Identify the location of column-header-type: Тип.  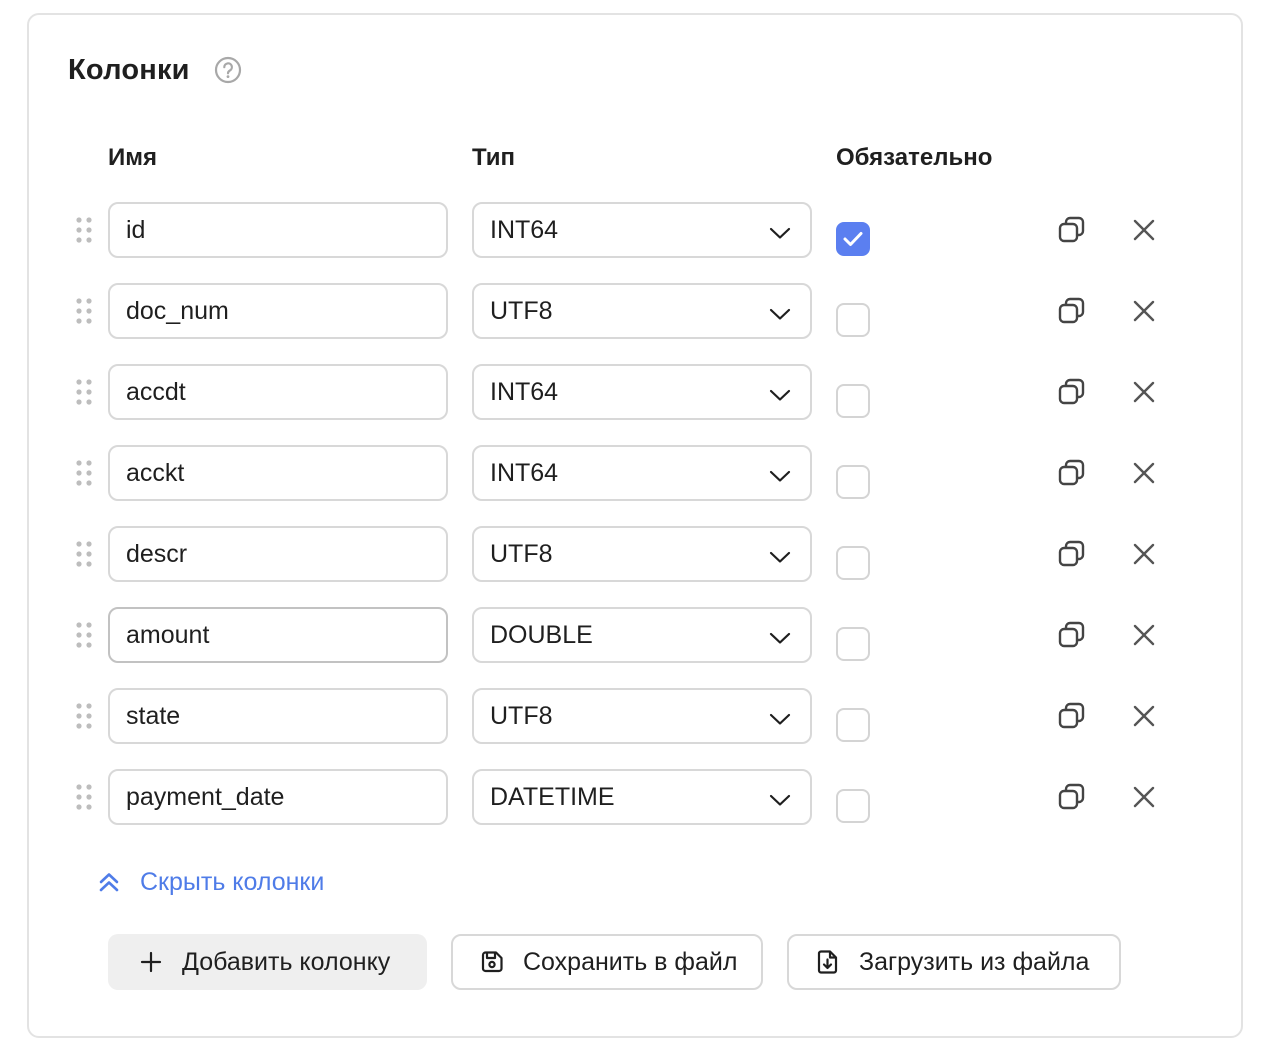
(493, 157).